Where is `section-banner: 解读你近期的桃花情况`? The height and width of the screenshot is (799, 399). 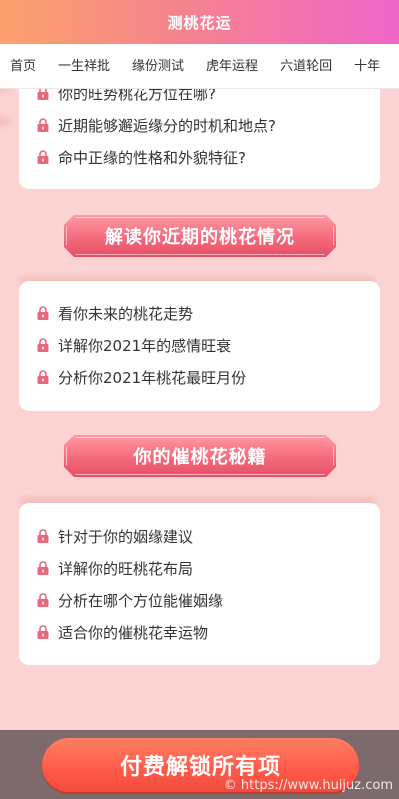
section-banner: 解读你近期的桃花情况 is located at coordinates (200, 236).